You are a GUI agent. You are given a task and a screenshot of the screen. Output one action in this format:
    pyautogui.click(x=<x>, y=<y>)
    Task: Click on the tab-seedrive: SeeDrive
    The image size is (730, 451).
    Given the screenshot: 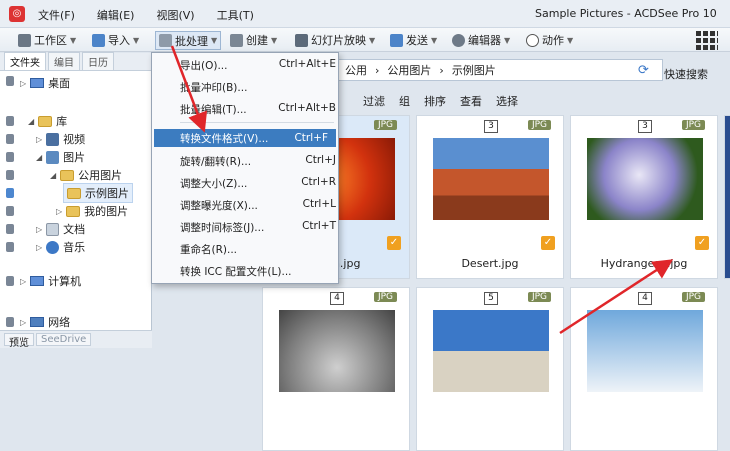 What is the action you would take?
    pyautogui.click(x=64, y=339)
    